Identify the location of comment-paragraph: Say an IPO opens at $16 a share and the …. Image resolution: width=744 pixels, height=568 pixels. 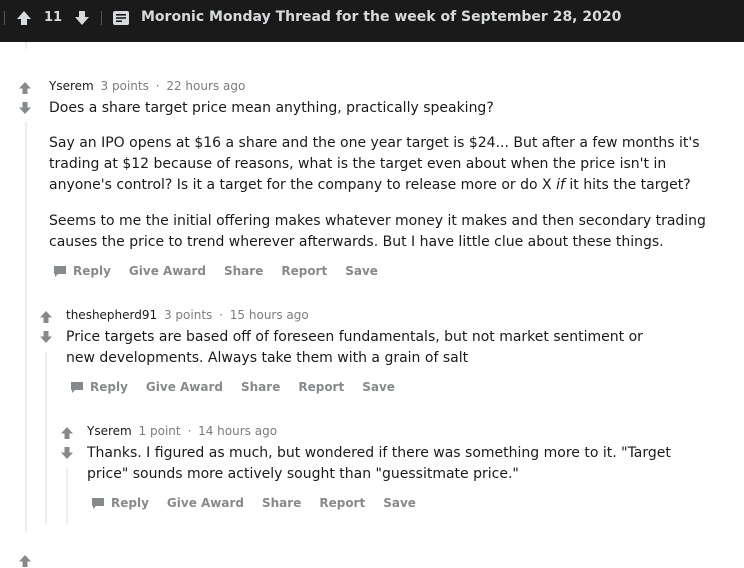
(379, 164).